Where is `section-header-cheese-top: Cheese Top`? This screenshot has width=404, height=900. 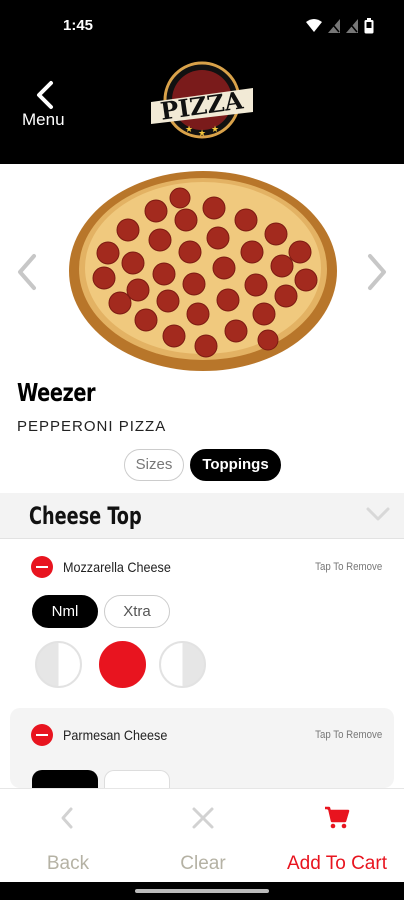
section-header-cheese-top: Cheese Top is located at coordinates (202, 516).